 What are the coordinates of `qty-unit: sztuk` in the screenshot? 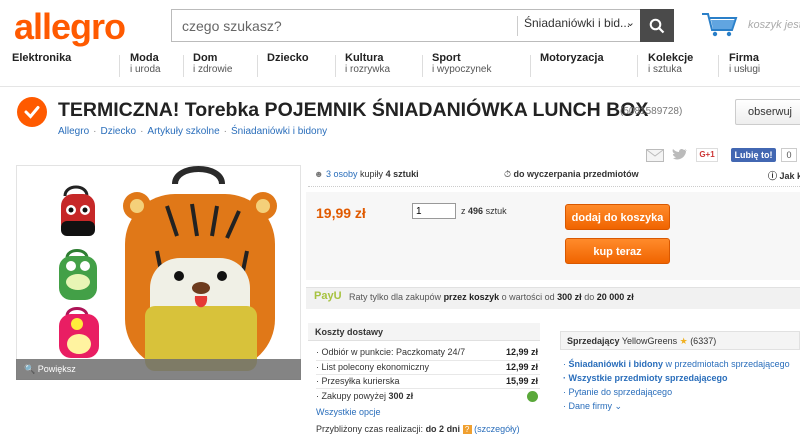 It's located at (496, 211).